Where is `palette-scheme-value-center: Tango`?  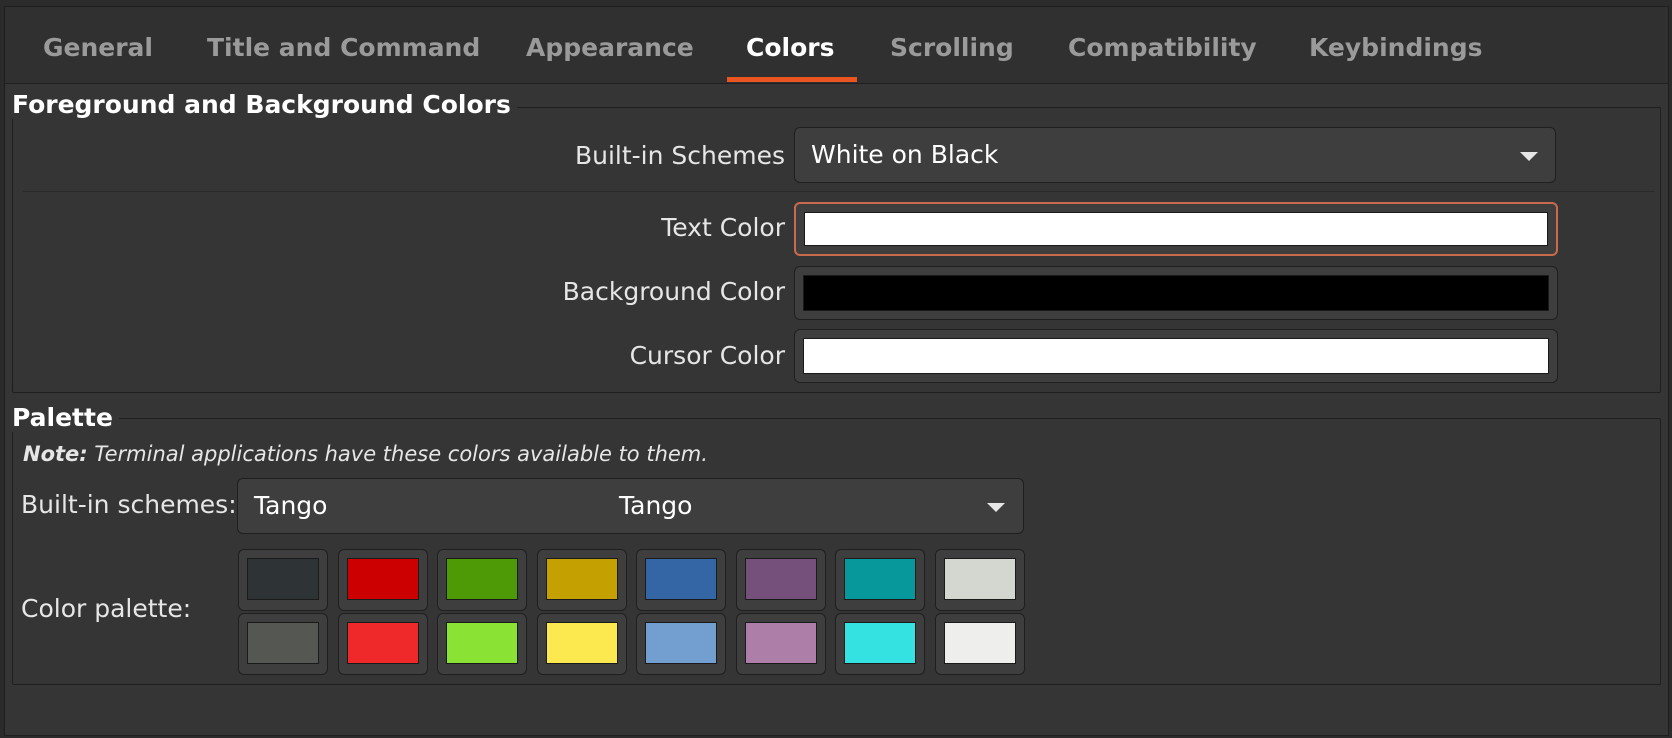
palette-scheme-value-center: Tango is located at coordinates (656, 505).